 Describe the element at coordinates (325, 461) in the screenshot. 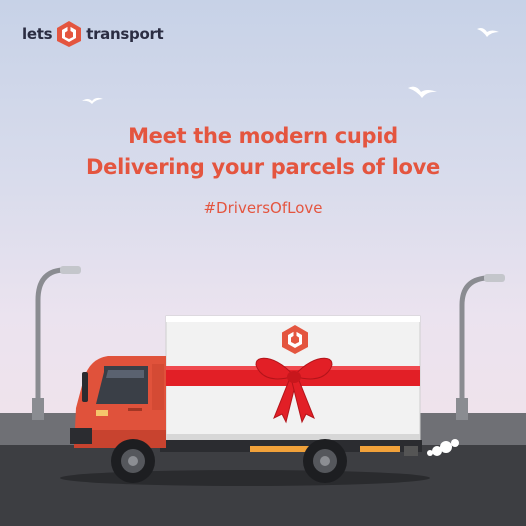

I see `rear-wheel` at that location.